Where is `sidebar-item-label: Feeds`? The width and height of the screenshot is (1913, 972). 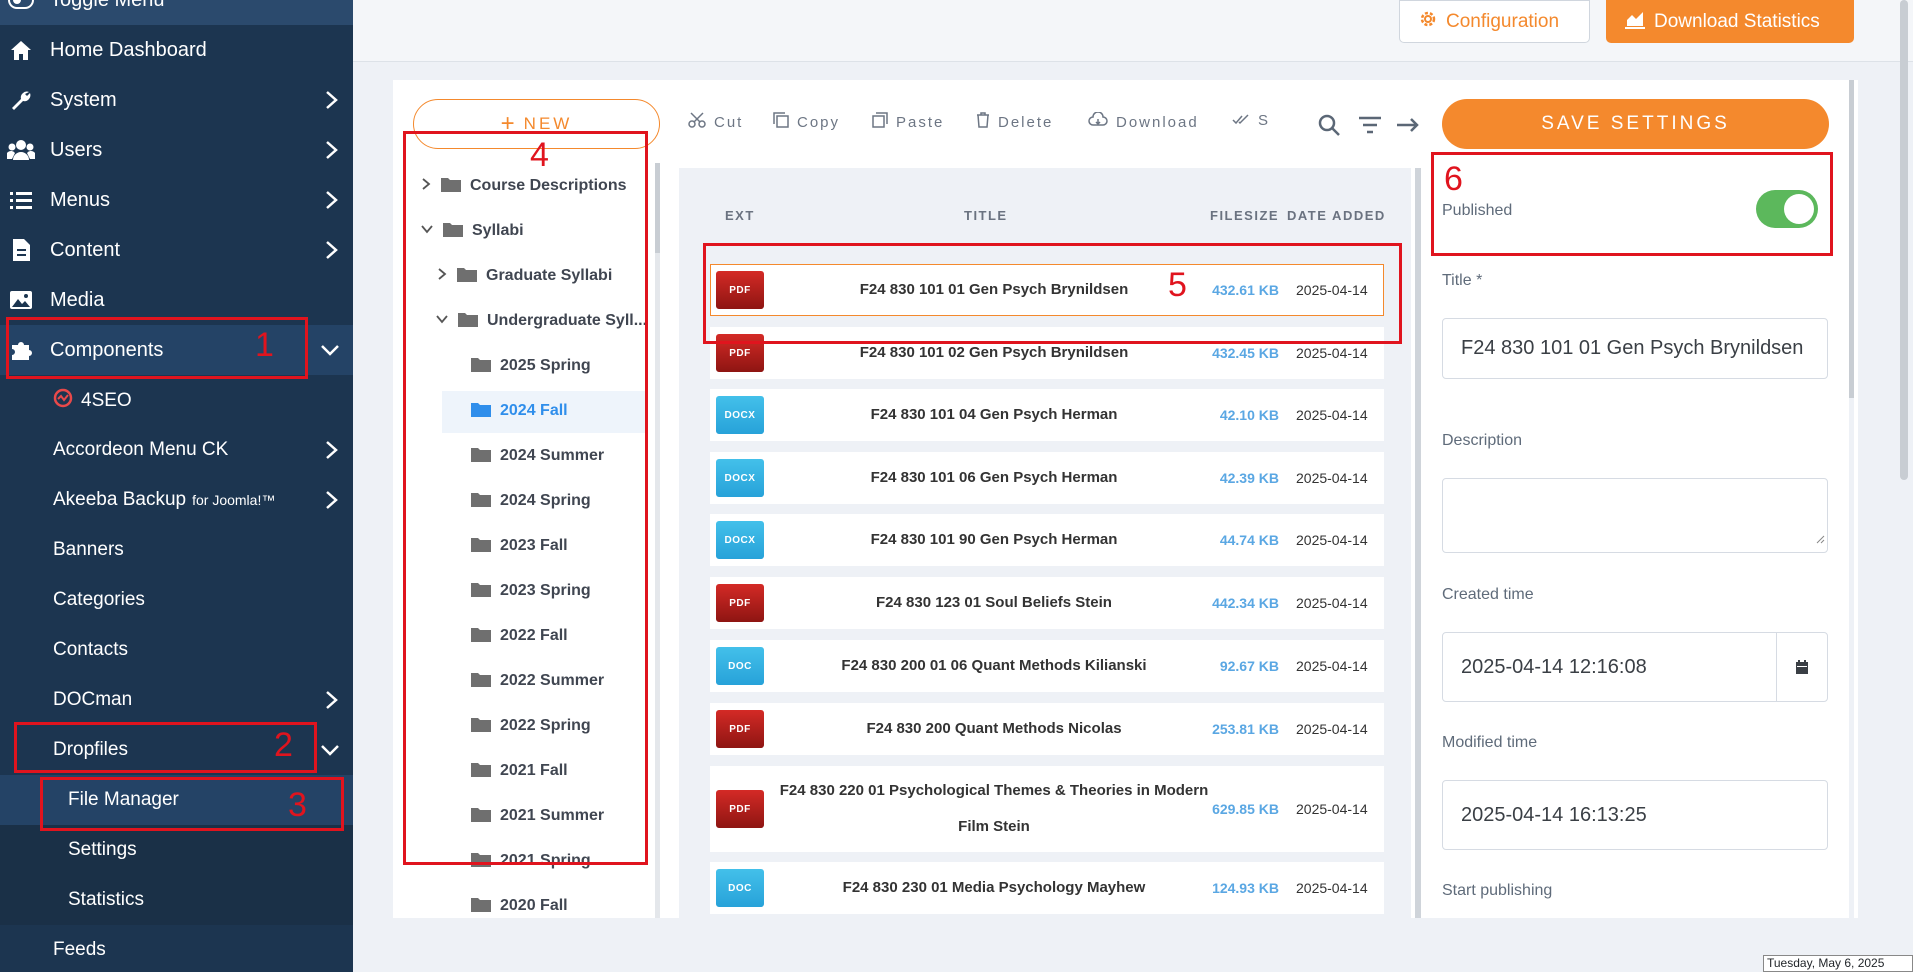 sidebar-item-label: Feeds is located at coordinates (79, 949).